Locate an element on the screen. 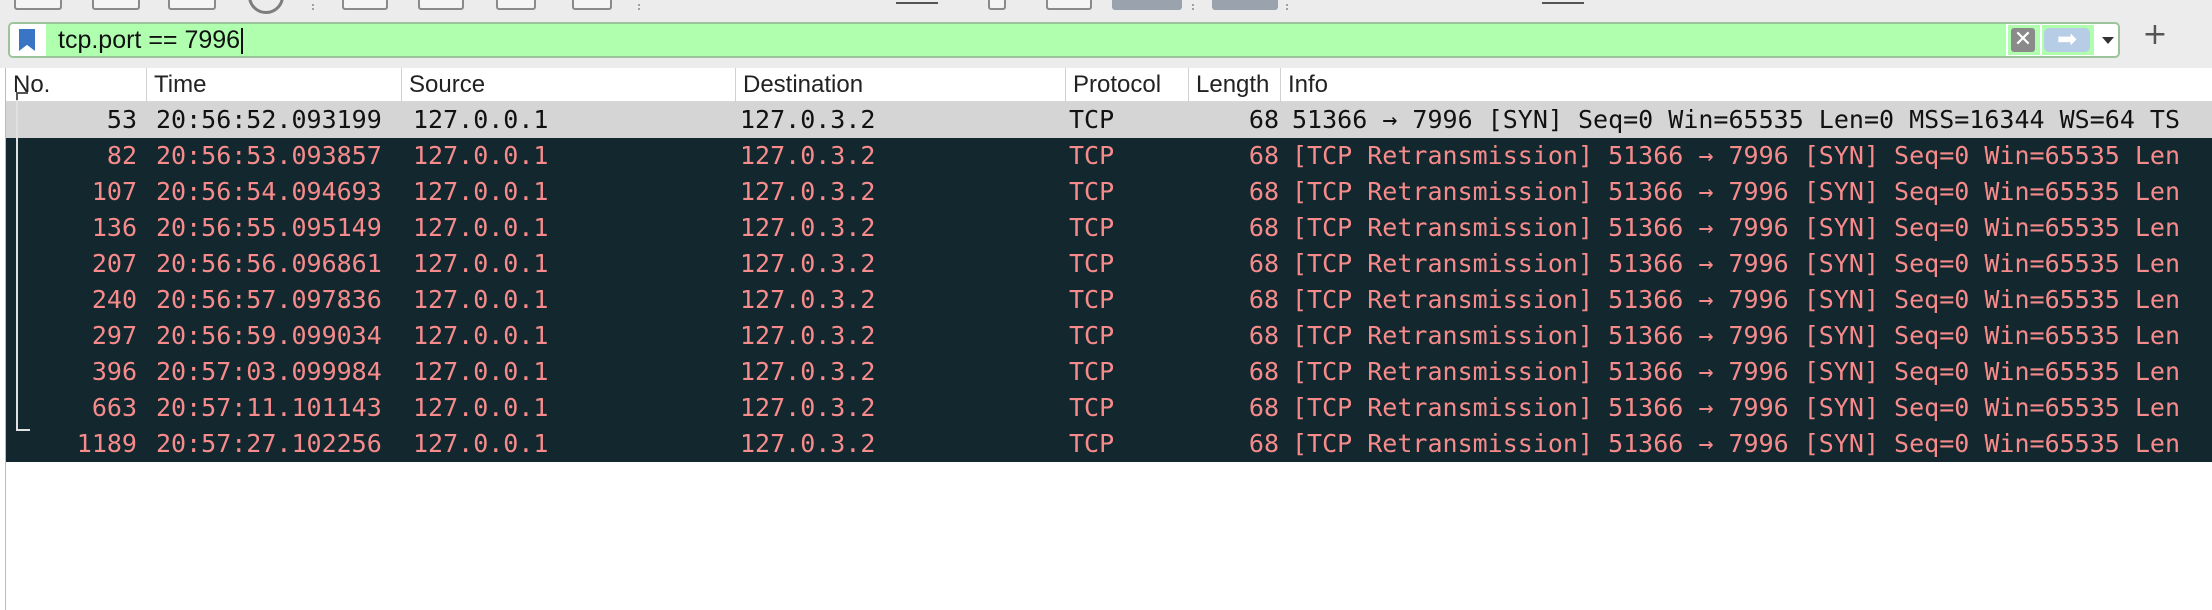  filter-text: tcp.port == 7996 is located at coordinates (149, 40).